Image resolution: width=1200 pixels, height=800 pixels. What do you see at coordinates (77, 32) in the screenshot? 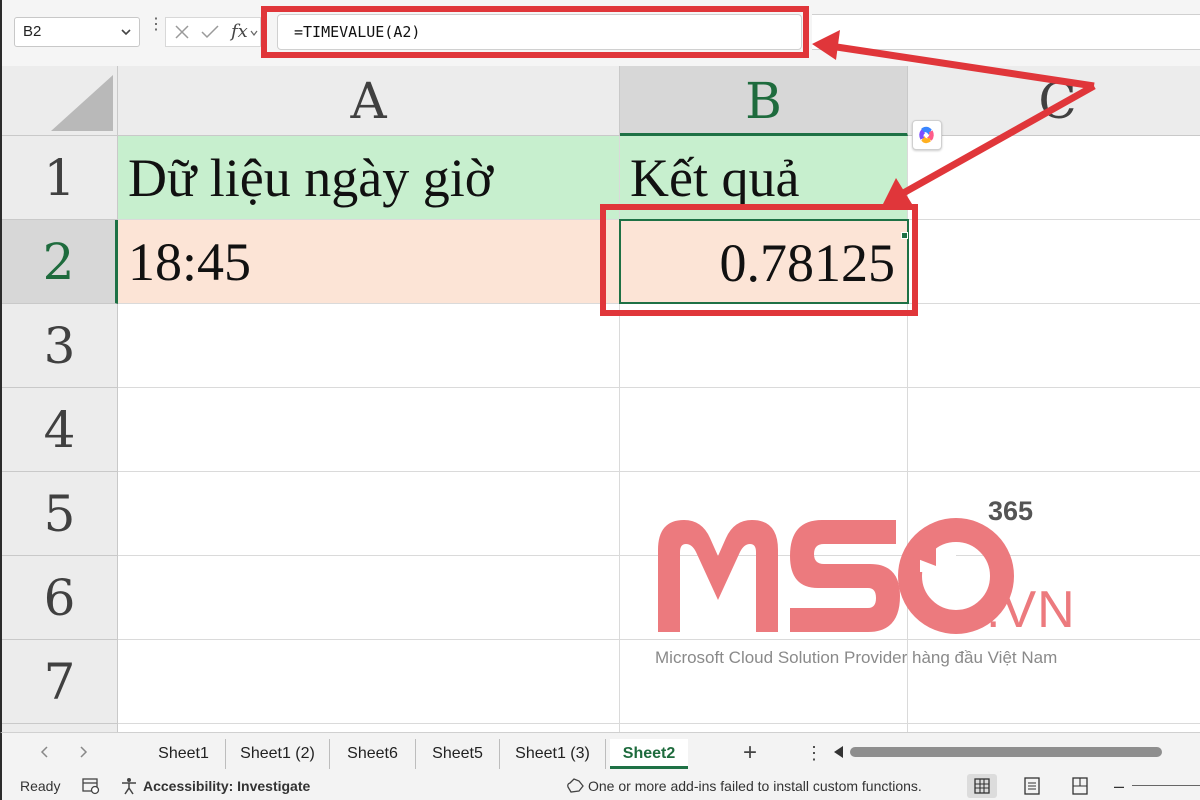
I see `name-box: B2` at bounding box center [77, 32].